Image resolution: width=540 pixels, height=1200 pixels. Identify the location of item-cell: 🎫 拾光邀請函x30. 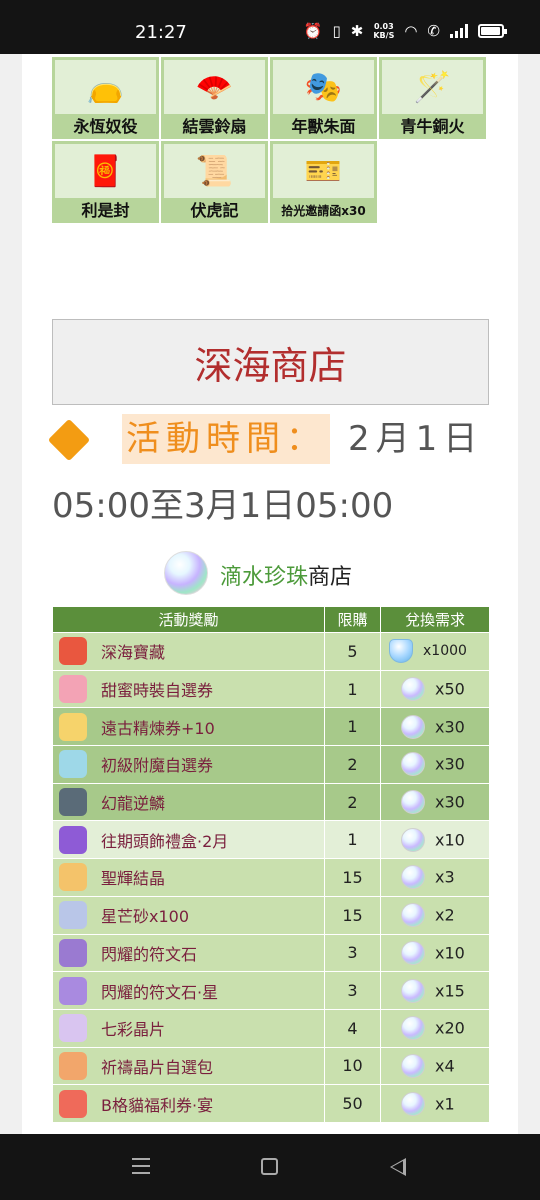
(323, 182).